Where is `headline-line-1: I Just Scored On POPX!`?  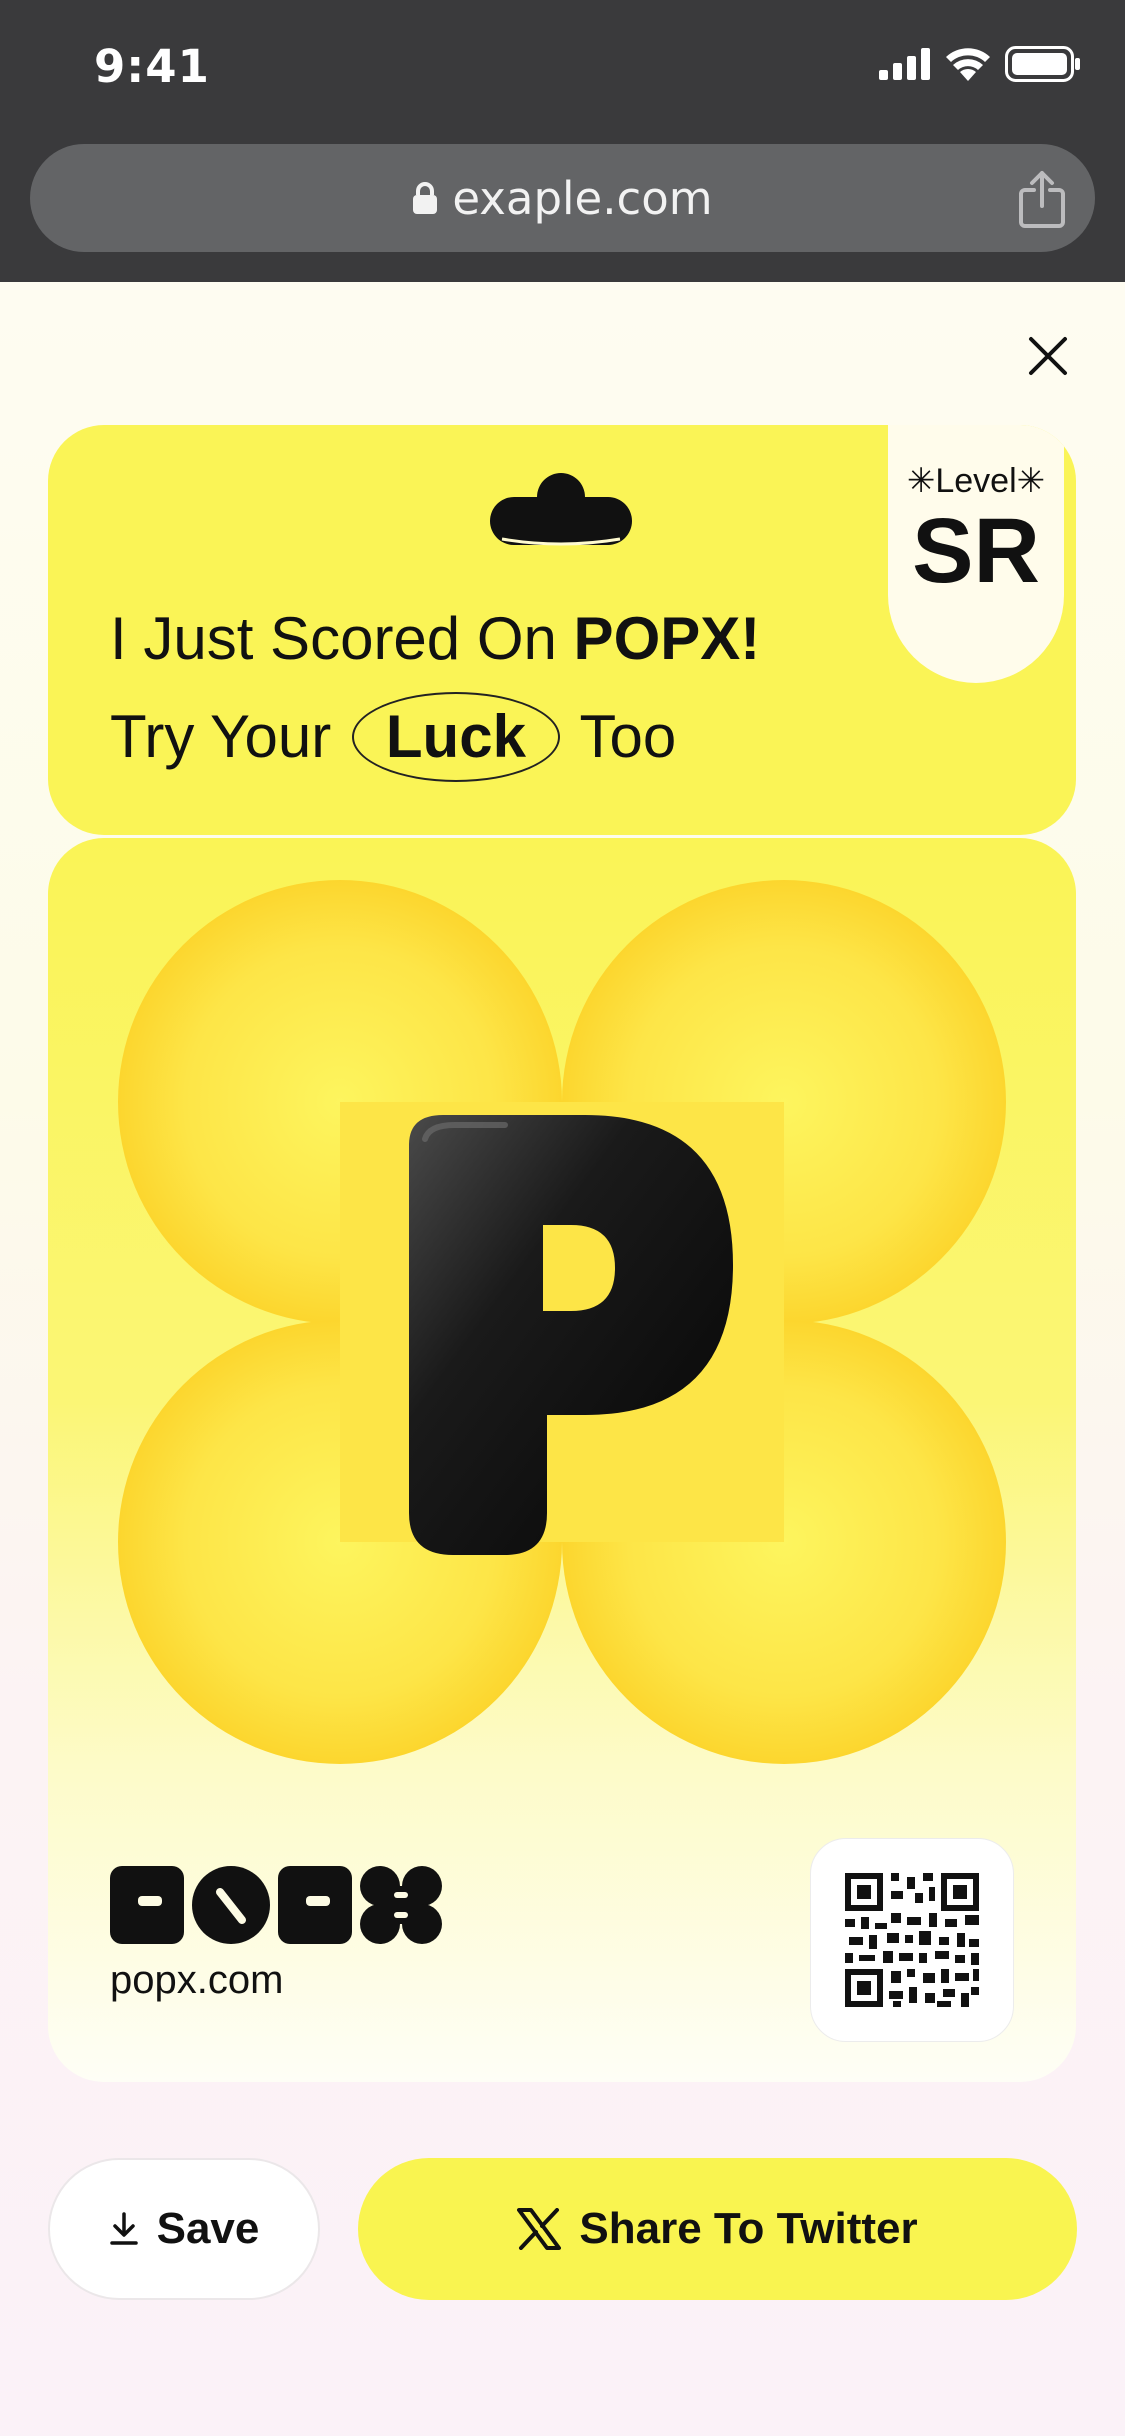 headline-line-1: I Just Scored On POPX! is located at coordinates (435, 639).